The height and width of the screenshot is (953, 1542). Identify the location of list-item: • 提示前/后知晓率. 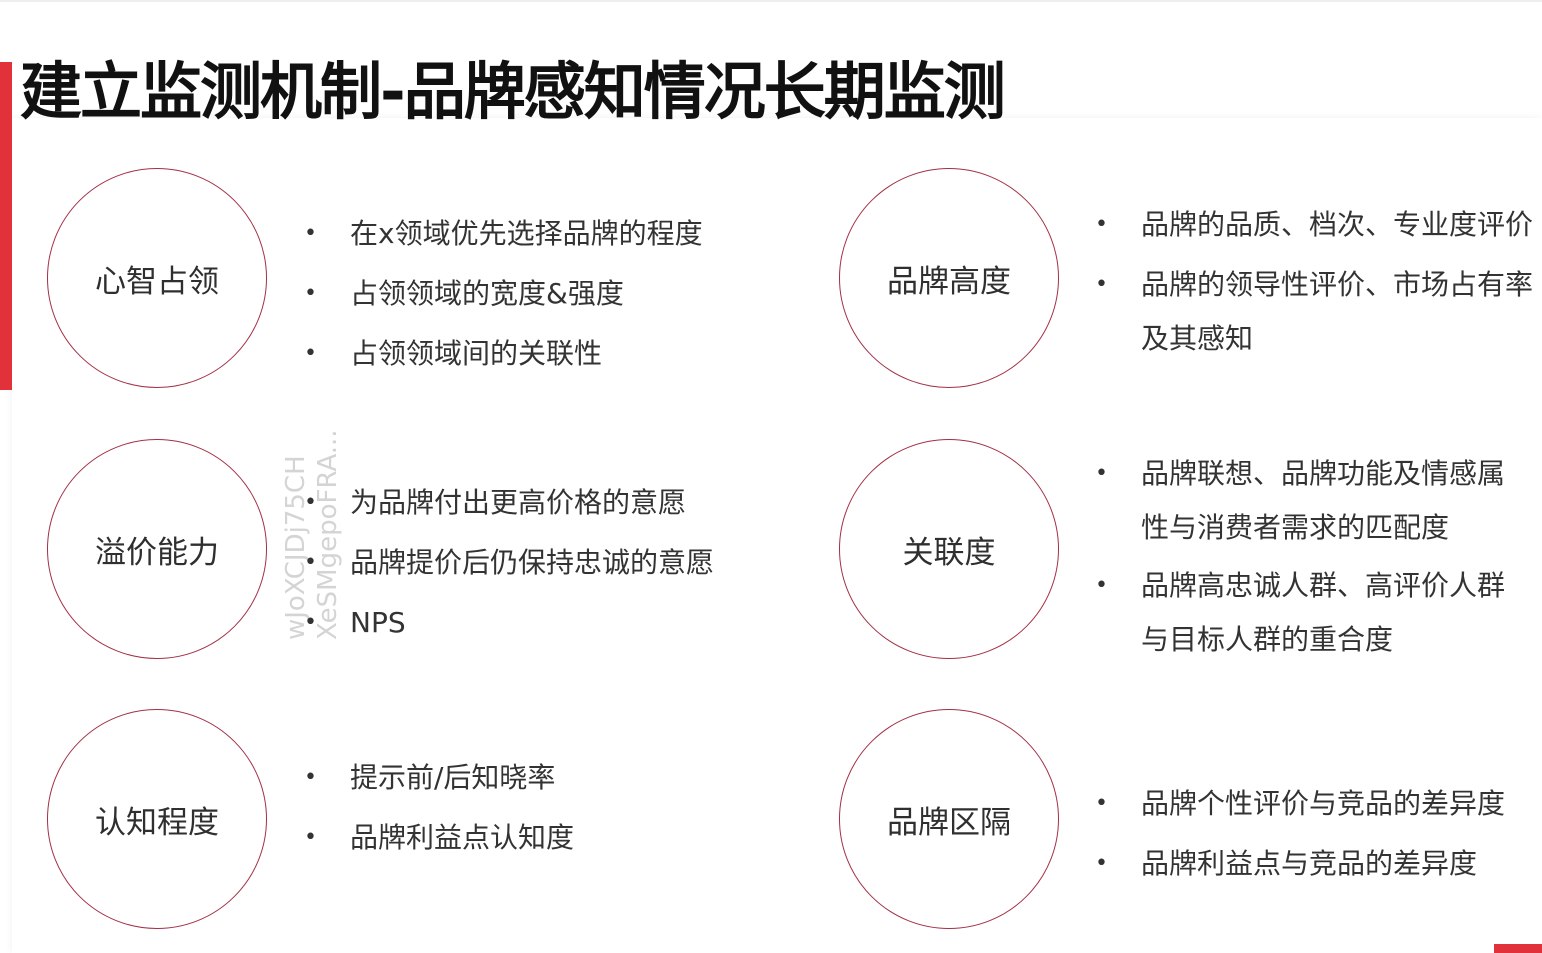
(439, 778).